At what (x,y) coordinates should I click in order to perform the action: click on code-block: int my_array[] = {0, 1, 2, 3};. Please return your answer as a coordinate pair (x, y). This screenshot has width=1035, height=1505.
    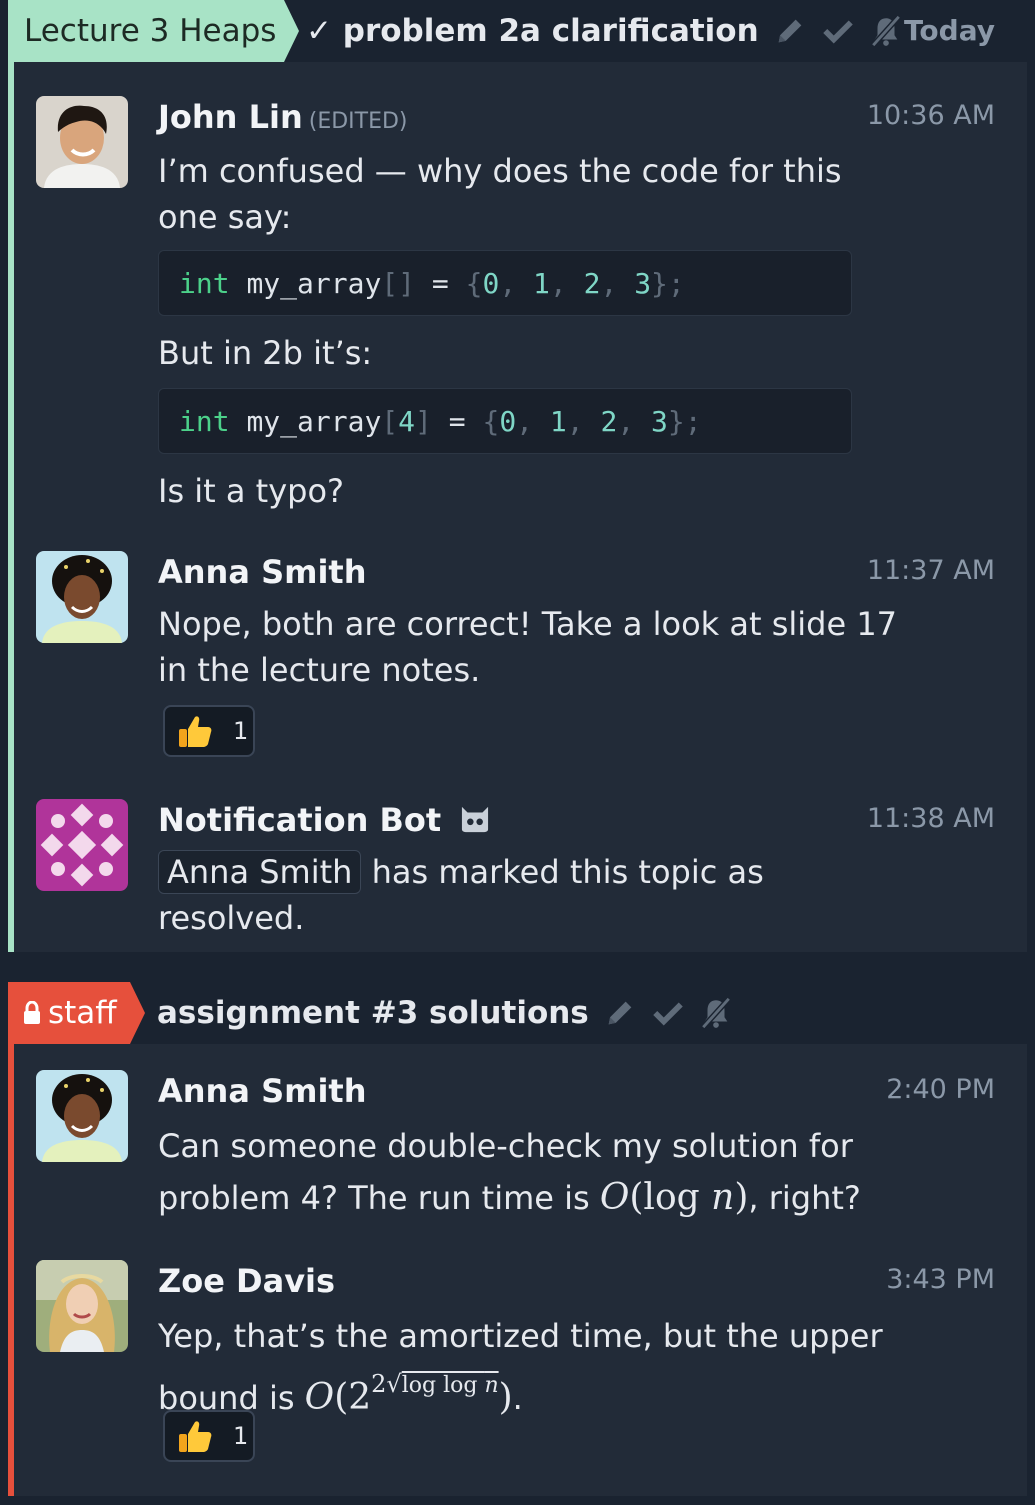
    Looking at the image, I should click on (505, 283).